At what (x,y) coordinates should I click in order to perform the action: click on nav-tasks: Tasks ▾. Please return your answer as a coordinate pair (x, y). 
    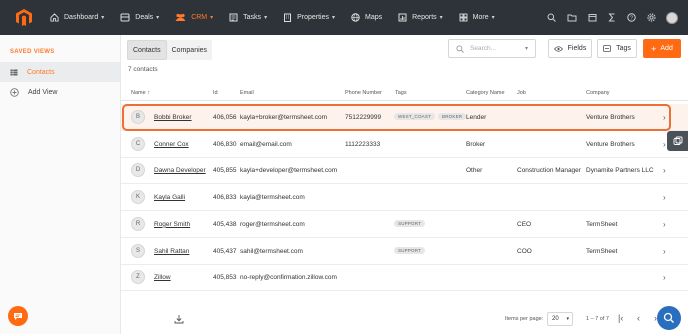
    Looking at the image, I should click on (248, 17).